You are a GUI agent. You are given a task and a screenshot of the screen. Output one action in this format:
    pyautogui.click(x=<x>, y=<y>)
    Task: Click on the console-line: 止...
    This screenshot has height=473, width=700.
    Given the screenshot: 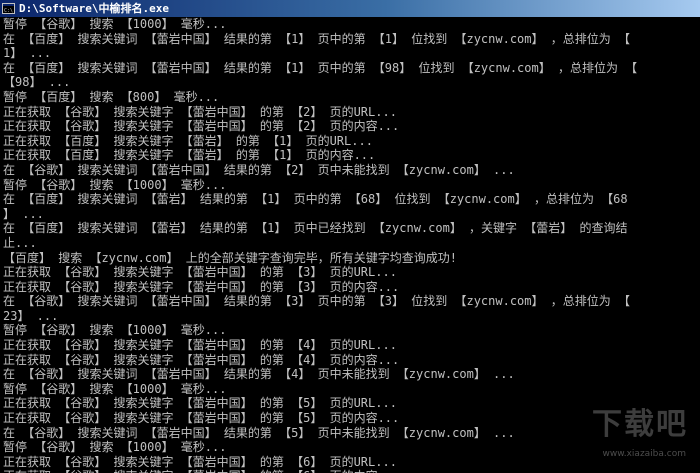 What is the action you would take?
    pyautogui.click(x=20, y=242)
    